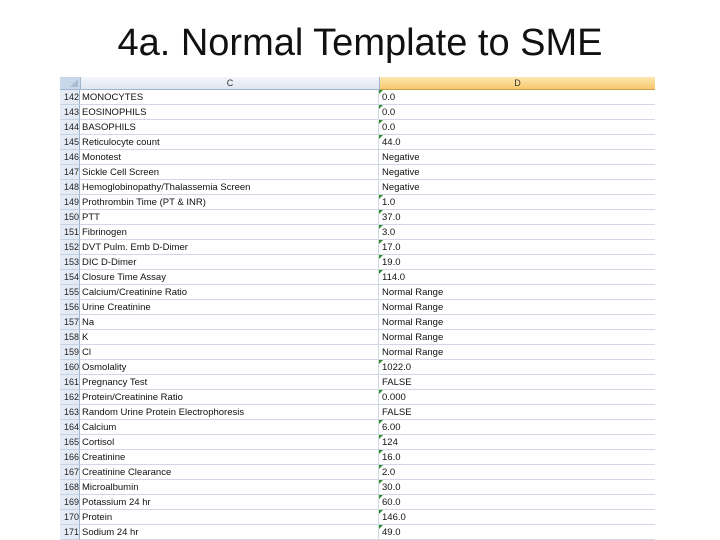 The image size is (720, 540). What do you see at coordinates (229, 367) in the screenshot?
I see `cell-test-name: Osmolality` at bounding box center [229, 367].